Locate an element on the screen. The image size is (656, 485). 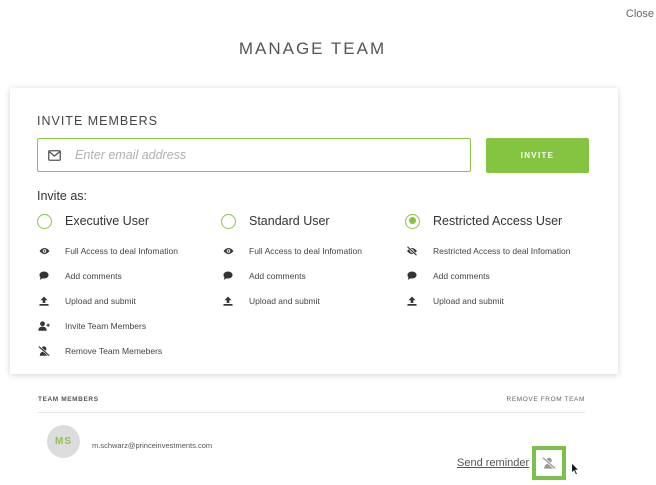
invite-members-heading: INVITE MEMBERS is located at coordinates (97, 121).